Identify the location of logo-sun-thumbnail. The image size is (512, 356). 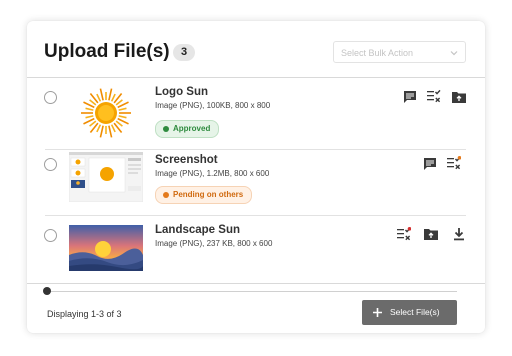
(106, 111).